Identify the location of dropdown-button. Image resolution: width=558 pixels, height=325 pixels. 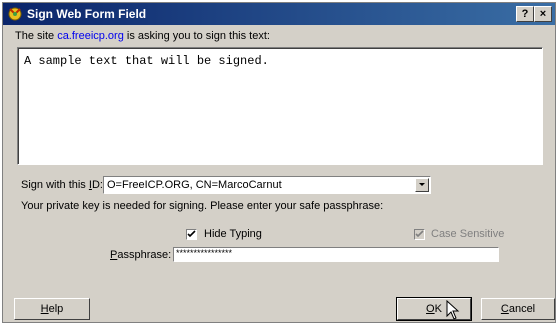
(422, 185).